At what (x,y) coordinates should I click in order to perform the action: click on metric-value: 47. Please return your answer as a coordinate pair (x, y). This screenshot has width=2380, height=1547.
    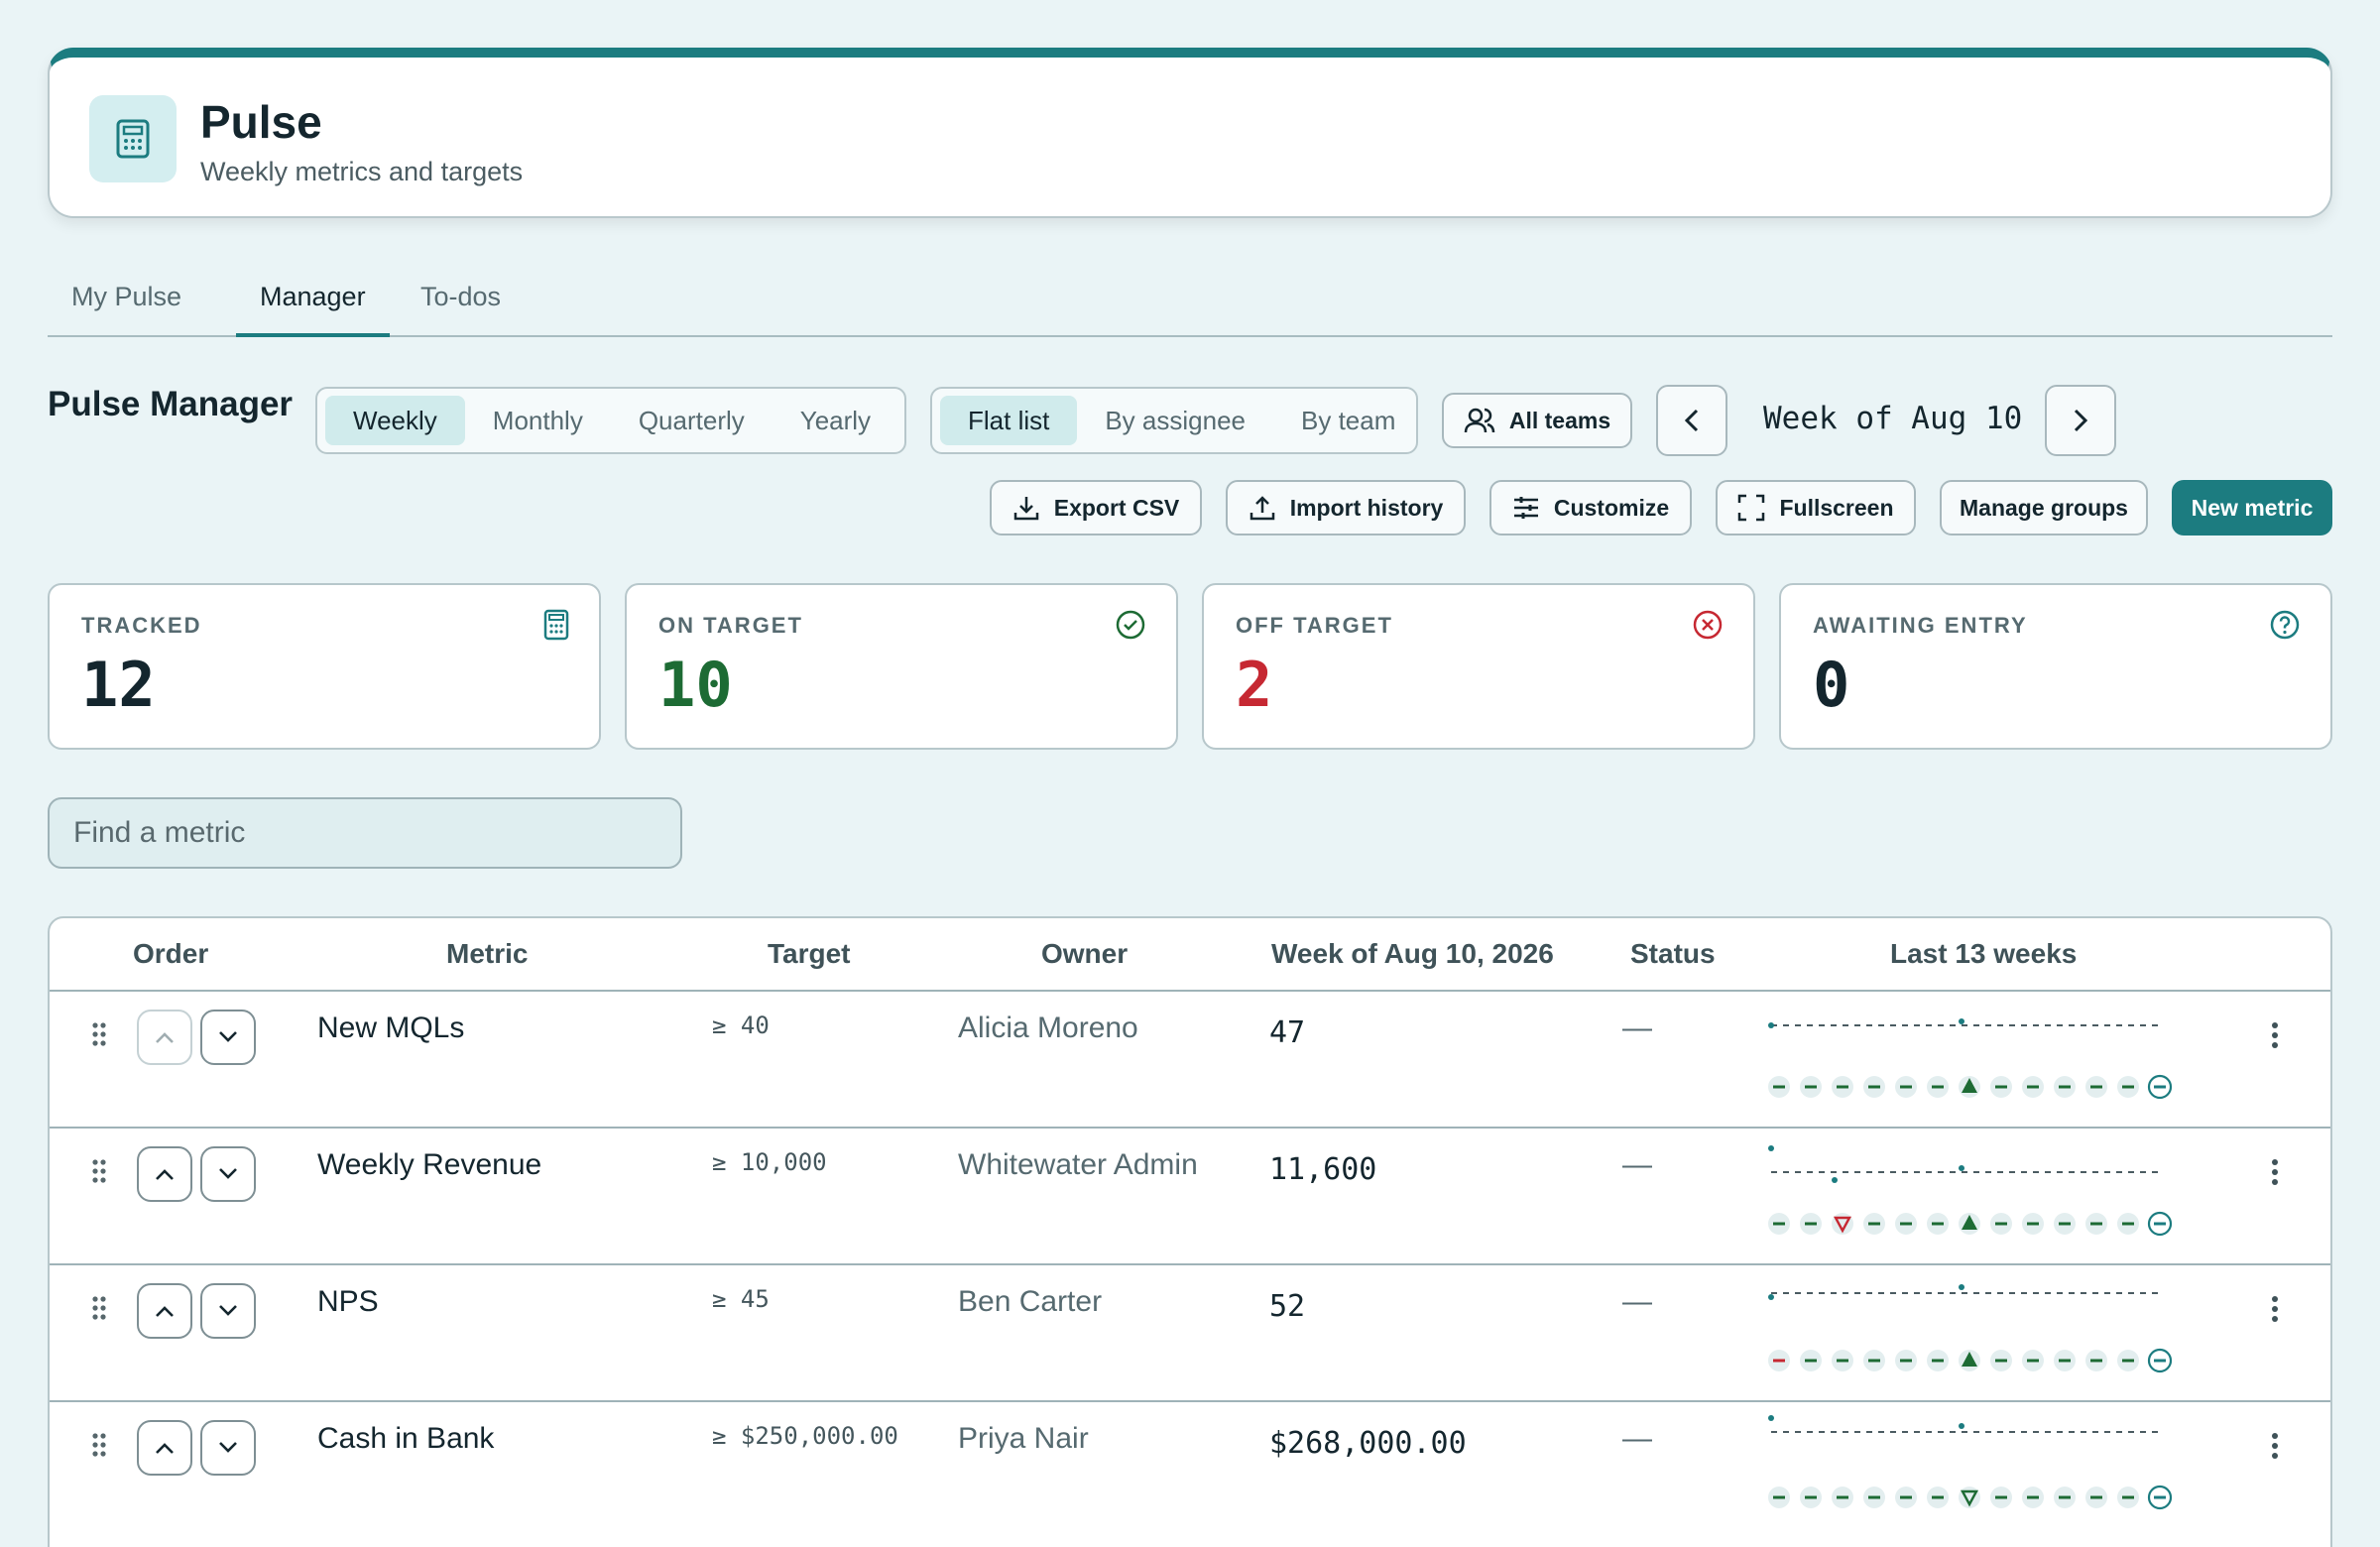
    Looking at the image, I should click on (1287, 1032).